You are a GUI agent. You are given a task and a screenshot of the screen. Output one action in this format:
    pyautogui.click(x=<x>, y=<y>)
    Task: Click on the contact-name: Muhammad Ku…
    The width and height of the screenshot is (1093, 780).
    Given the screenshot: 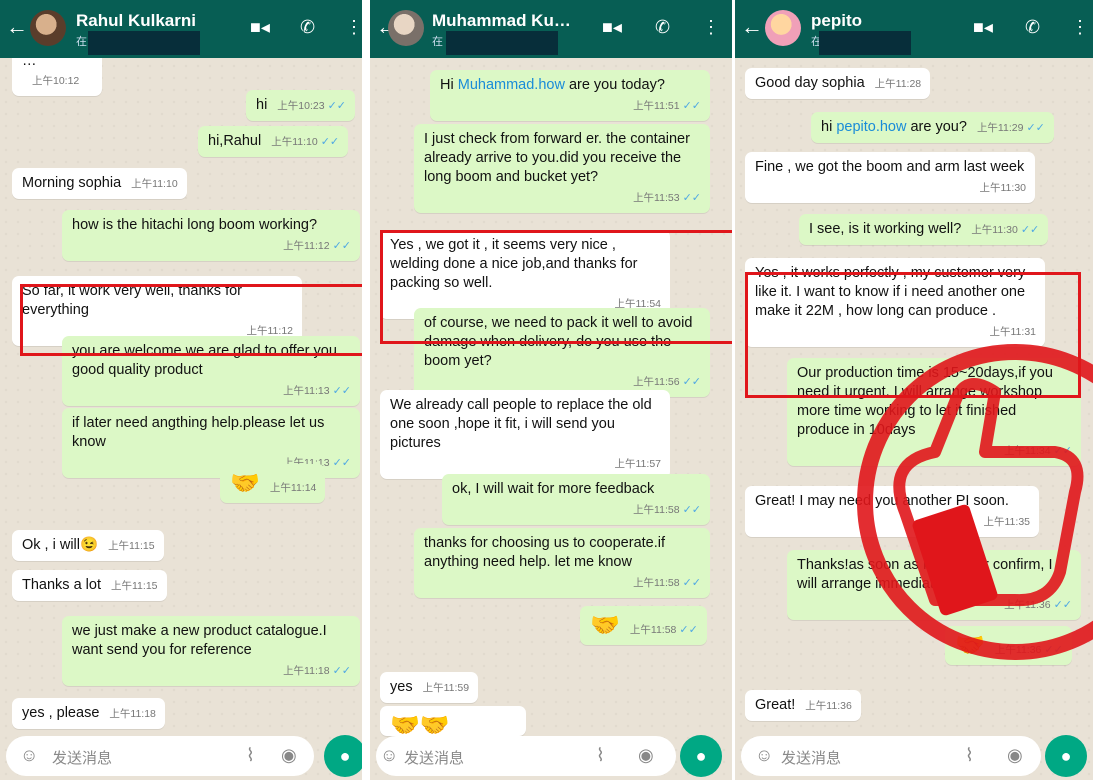 What is the action you would take?
    pyautogui.click(x=501, y=21)
    